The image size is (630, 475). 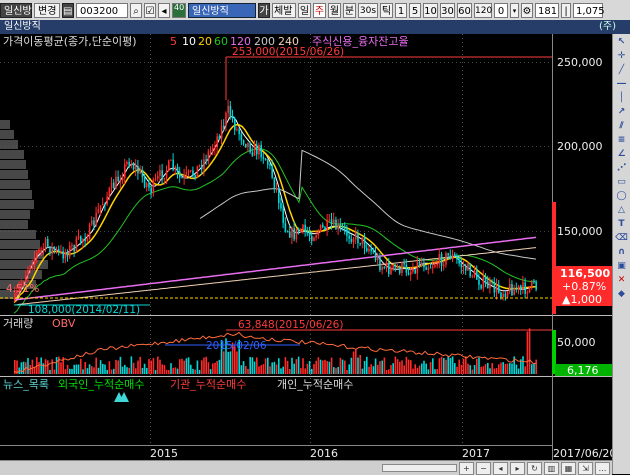 What do you see at coordinates (47, 10) in the screenshot?
I see `change-dropdown: 변경` at bounding box center [47, 10].